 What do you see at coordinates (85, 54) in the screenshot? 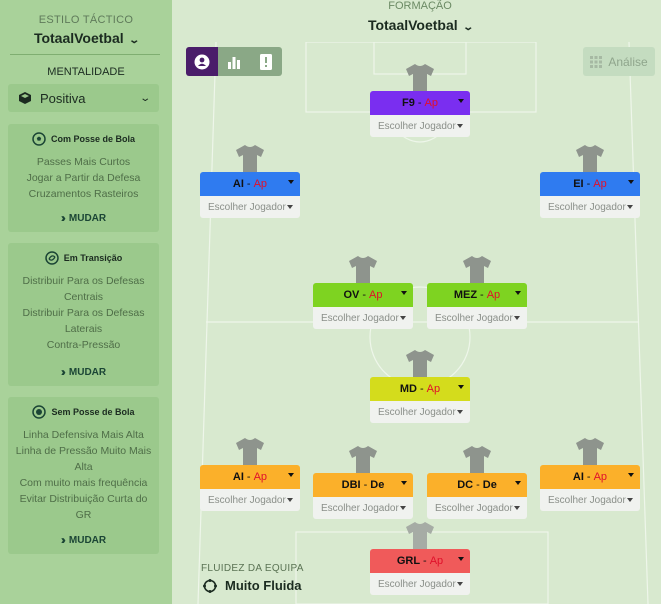
I see `divider` at bounding box center [85, 54].